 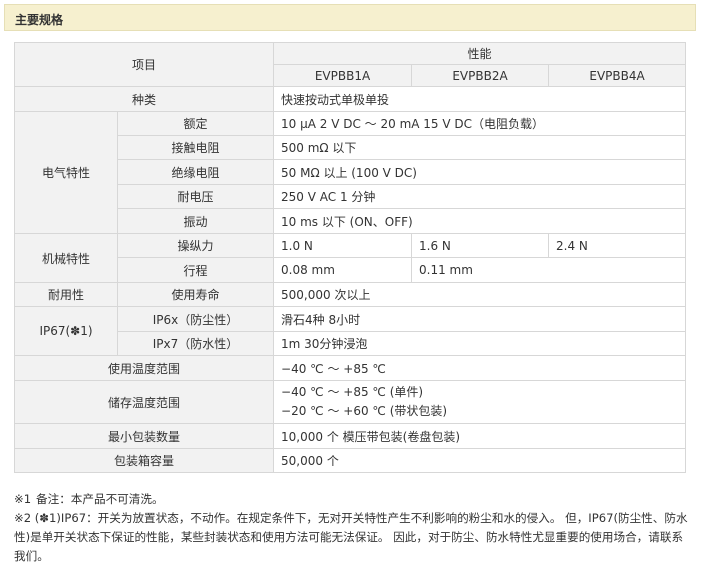 I want to click on table-row: 包装箱容量 50,000 个, so click(x=350, y=460).